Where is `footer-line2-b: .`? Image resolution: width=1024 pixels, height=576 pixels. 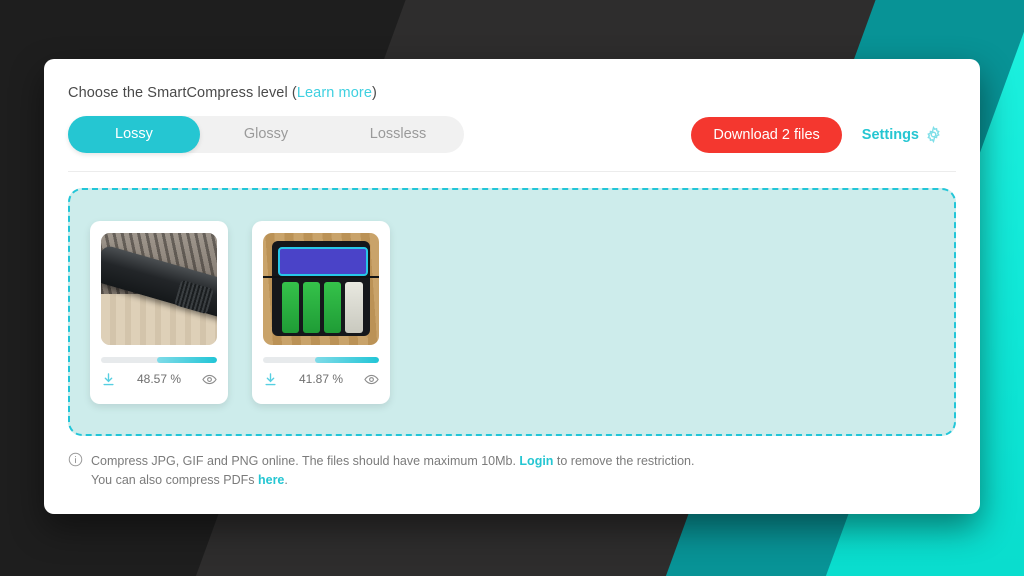 footer-line2-b: . is located at coordinates (286, 480).